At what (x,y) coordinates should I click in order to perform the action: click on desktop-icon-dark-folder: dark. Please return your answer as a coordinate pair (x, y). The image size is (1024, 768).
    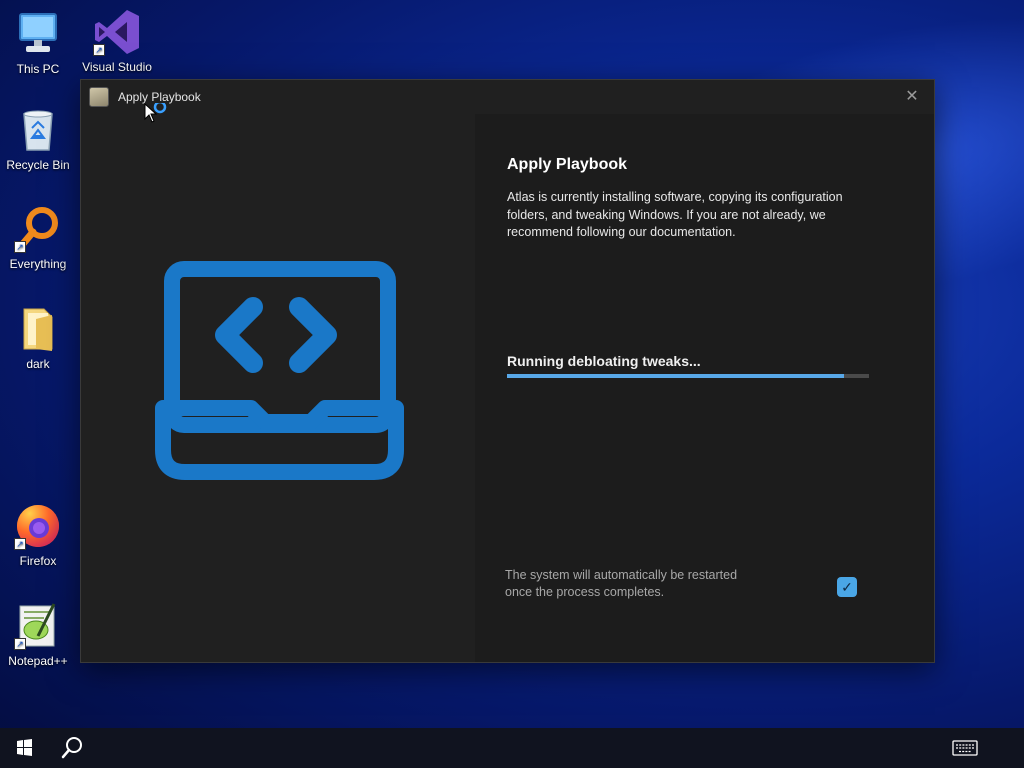
    Looking at the image, I should click on (38, 338).